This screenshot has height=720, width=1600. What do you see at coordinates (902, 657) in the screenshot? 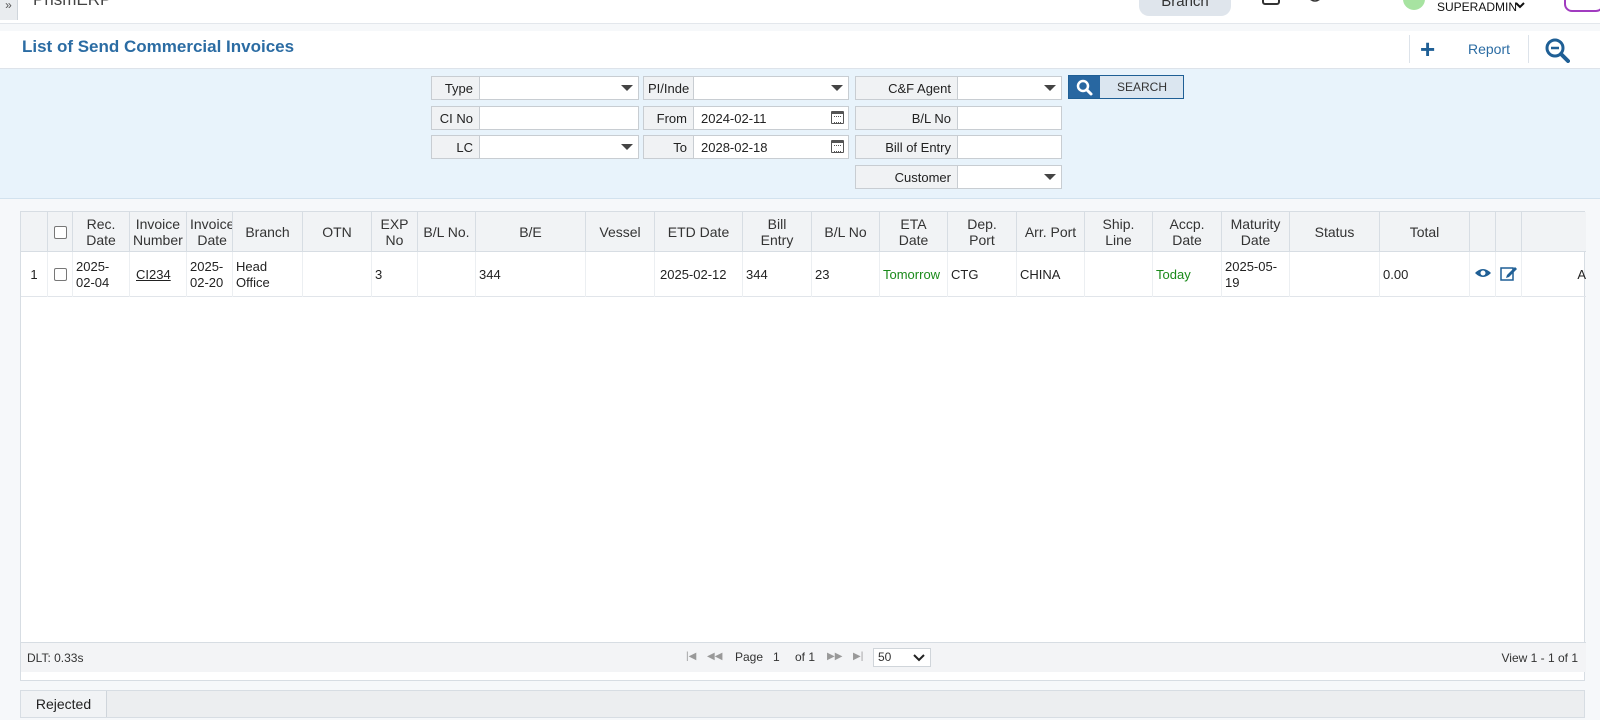
I see `page-size-select: 50` at bounding box center [902, 657].